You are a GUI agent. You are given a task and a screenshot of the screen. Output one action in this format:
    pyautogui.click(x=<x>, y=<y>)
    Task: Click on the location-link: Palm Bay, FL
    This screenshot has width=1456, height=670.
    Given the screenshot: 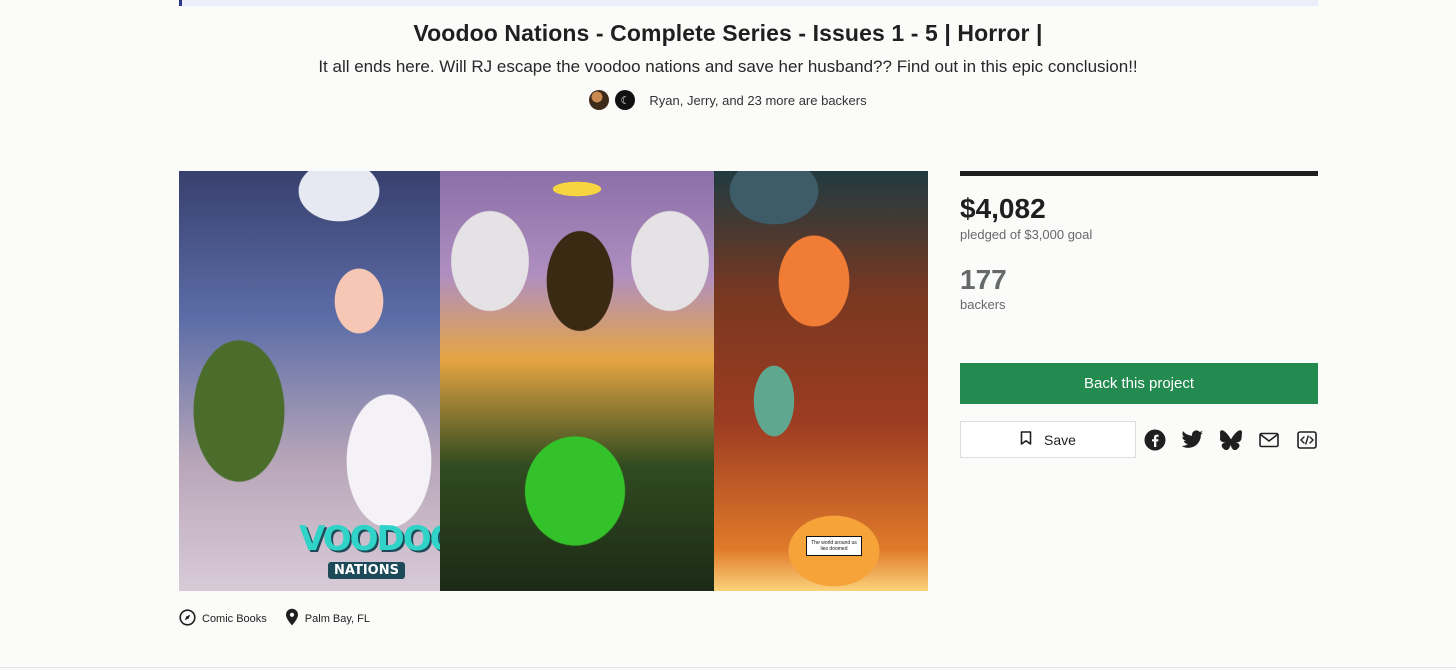 What is the action you would take?
    pyautogui.click(x=327, y=618)
    